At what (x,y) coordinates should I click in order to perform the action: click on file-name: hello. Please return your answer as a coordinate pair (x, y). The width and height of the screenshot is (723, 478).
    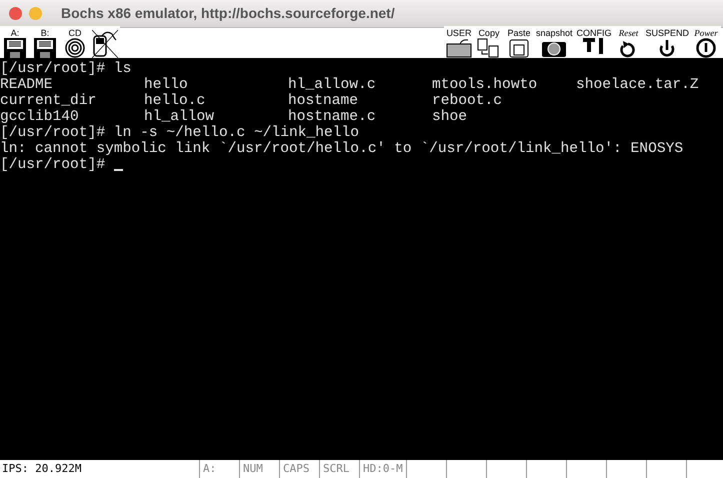
    Looking at the image, I should click on (166, 85).